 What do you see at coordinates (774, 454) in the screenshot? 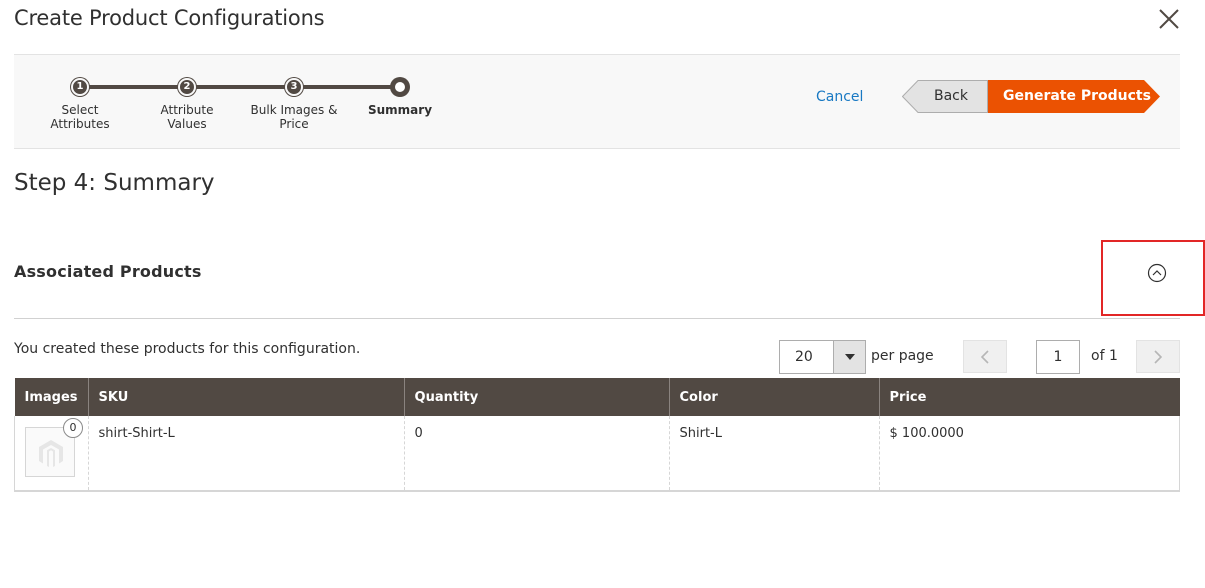
I see `color-cell: Shirt-L` at bounding box center [774, 454].